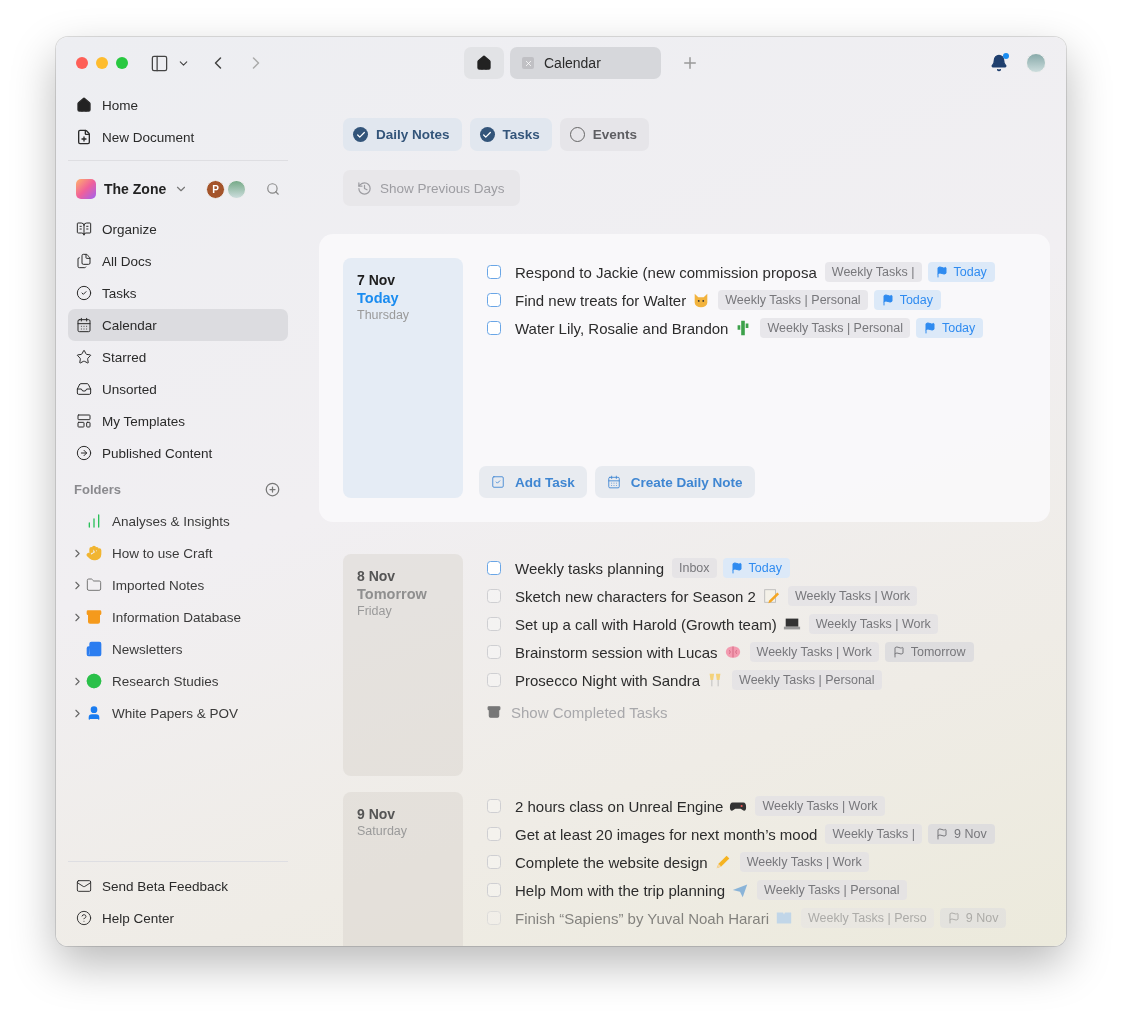 This screenshot has width=1122, height=1021. What do you see at coordinates (272, 489) in the screenshot?
I see `add-folder-icon` at bounding box center [272, 489].